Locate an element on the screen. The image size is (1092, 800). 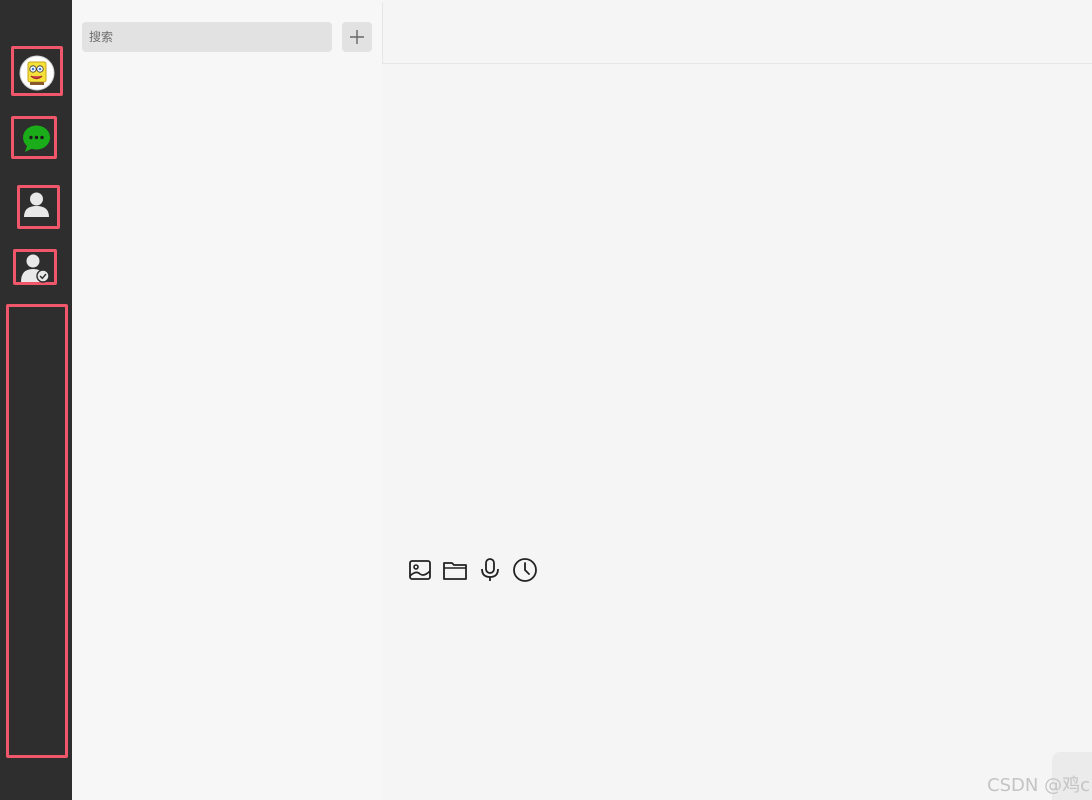
clock-icon is located at coordinates (525, 570).